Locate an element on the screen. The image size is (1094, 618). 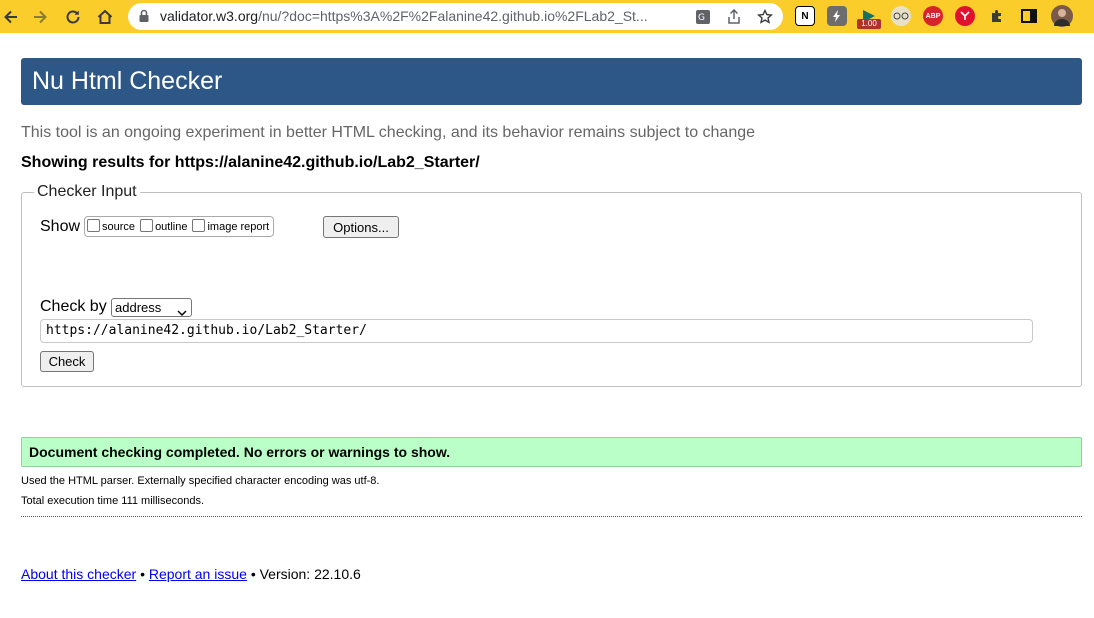
avatar is located at coordinates (1062, 16).